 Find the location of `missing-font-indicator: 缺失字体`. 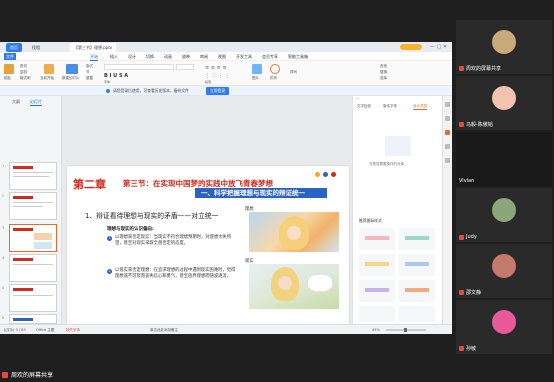

missing-font-indicator: 缺失字体 is located at coordinates (73, 330).